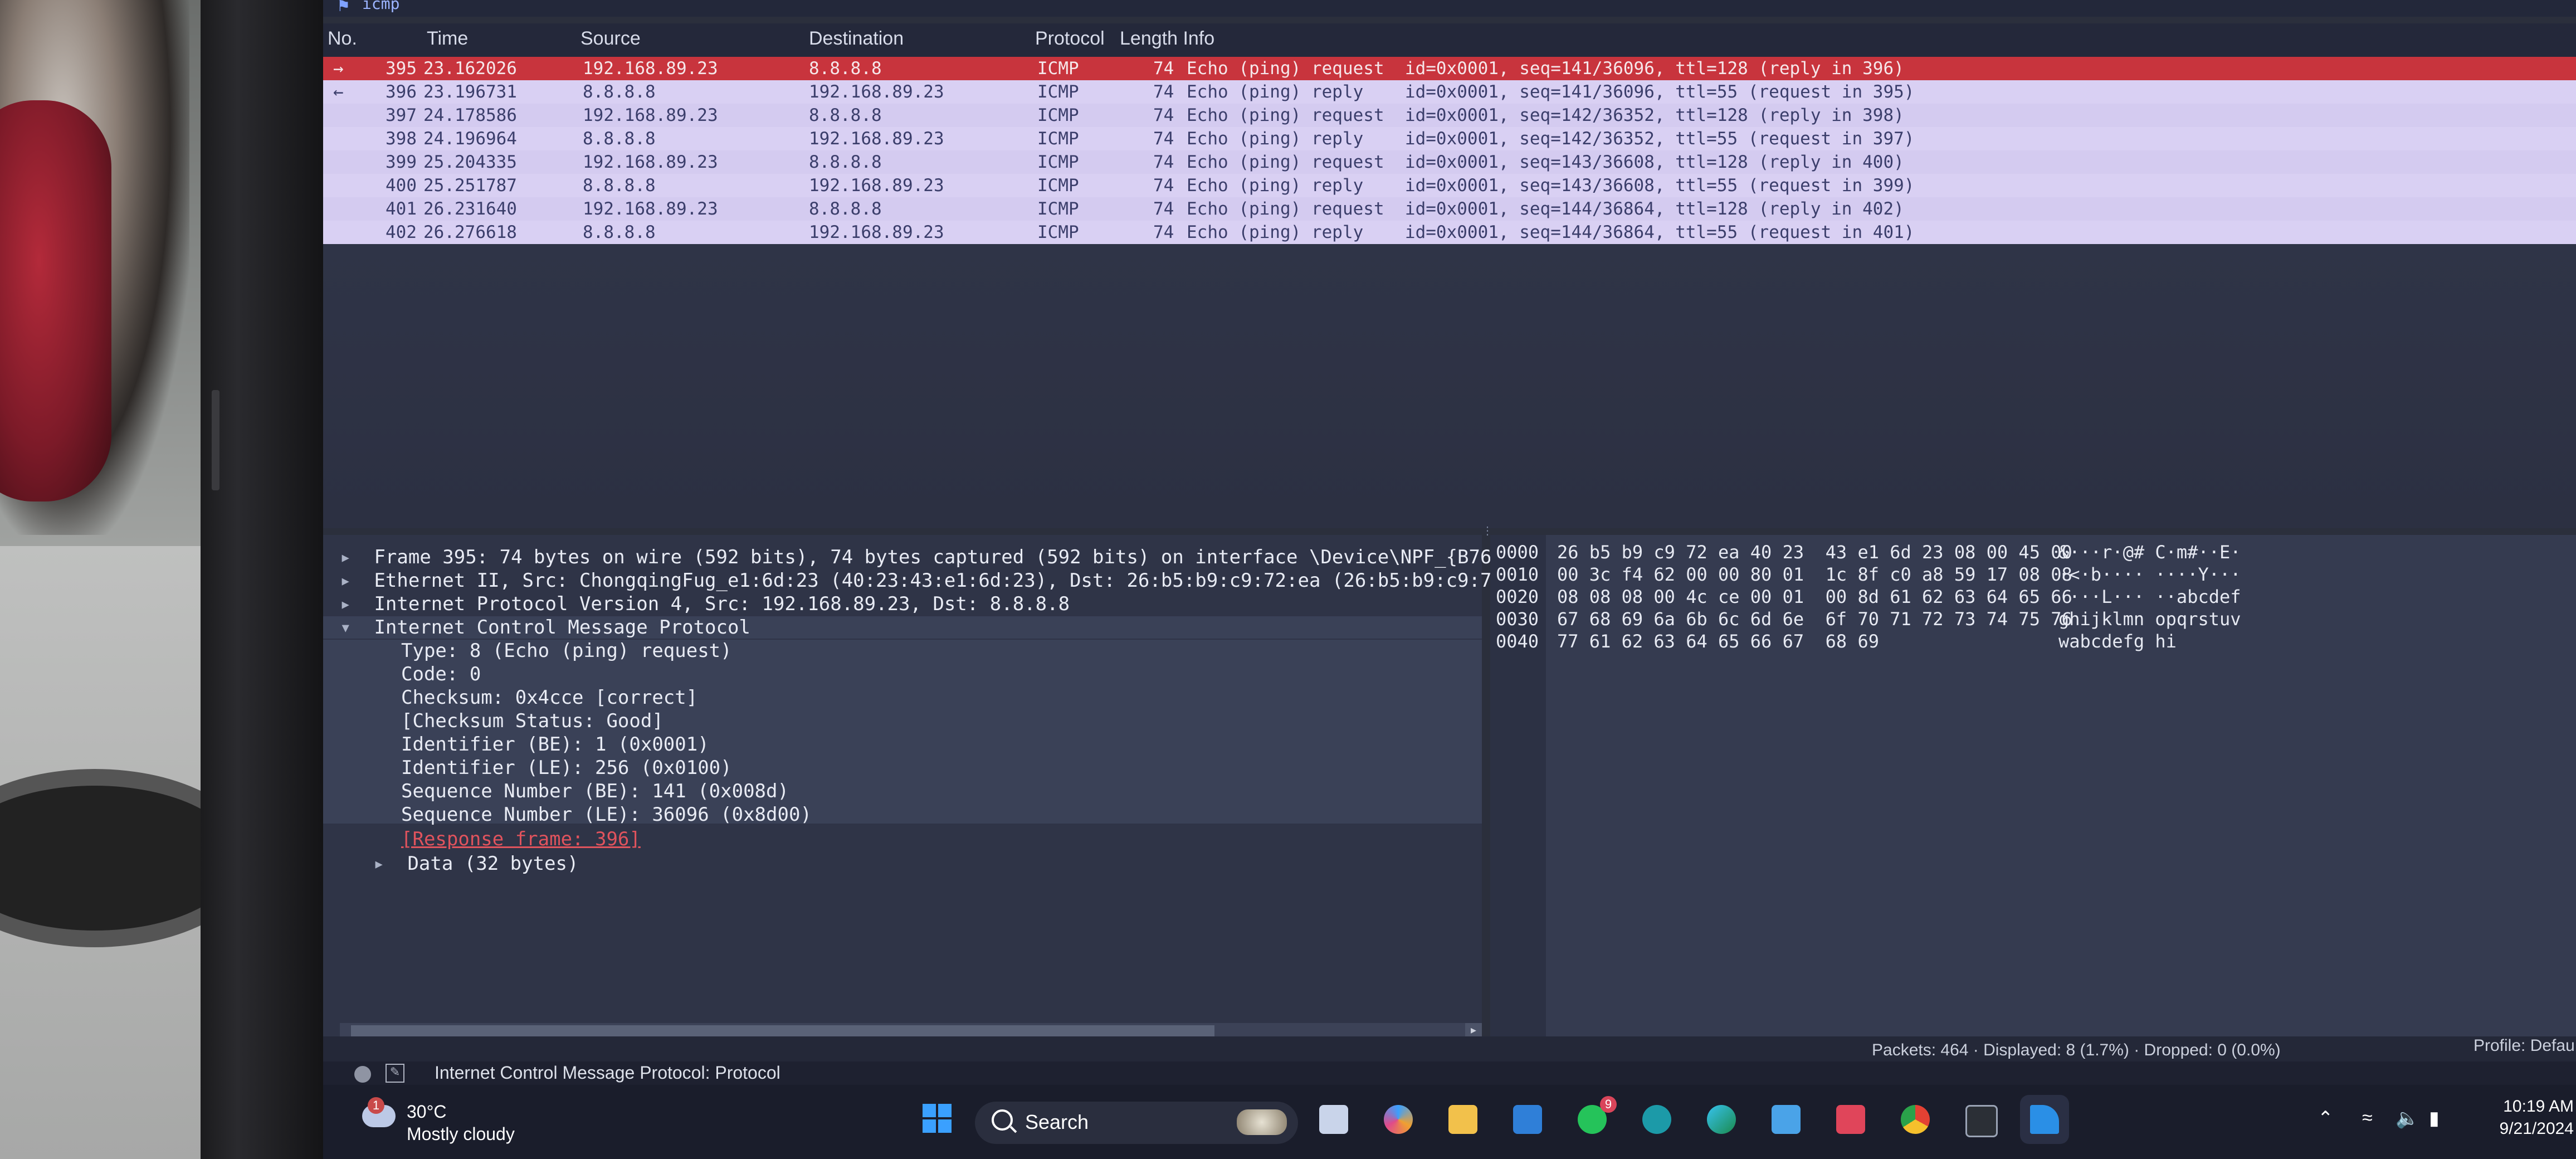 The width and height of the screenshot is (2576, 1159). What do you see at coordinates (262, 579) in the screenshot?
I see `laptop-bezel` at bounding box center [262, 579].